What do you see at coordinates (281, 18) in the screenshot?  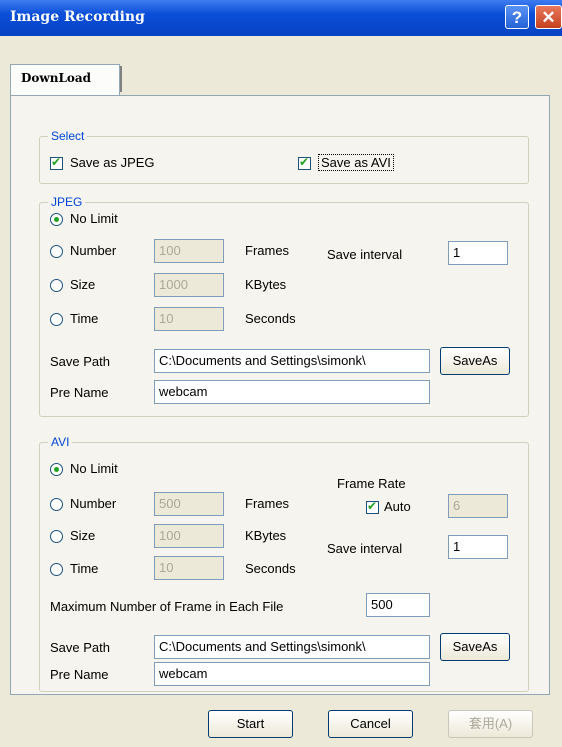 I see `title-bar: Image Recording ? ✕` at bounding box center [281, 18].